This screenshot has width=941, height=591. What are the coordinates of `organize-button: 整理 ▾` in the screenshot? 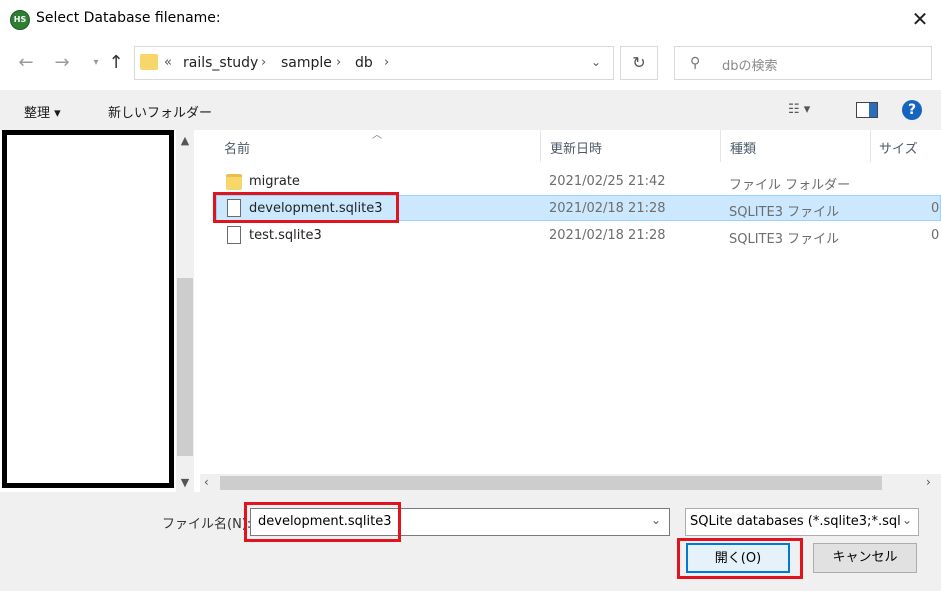 It's located at (42, 111).